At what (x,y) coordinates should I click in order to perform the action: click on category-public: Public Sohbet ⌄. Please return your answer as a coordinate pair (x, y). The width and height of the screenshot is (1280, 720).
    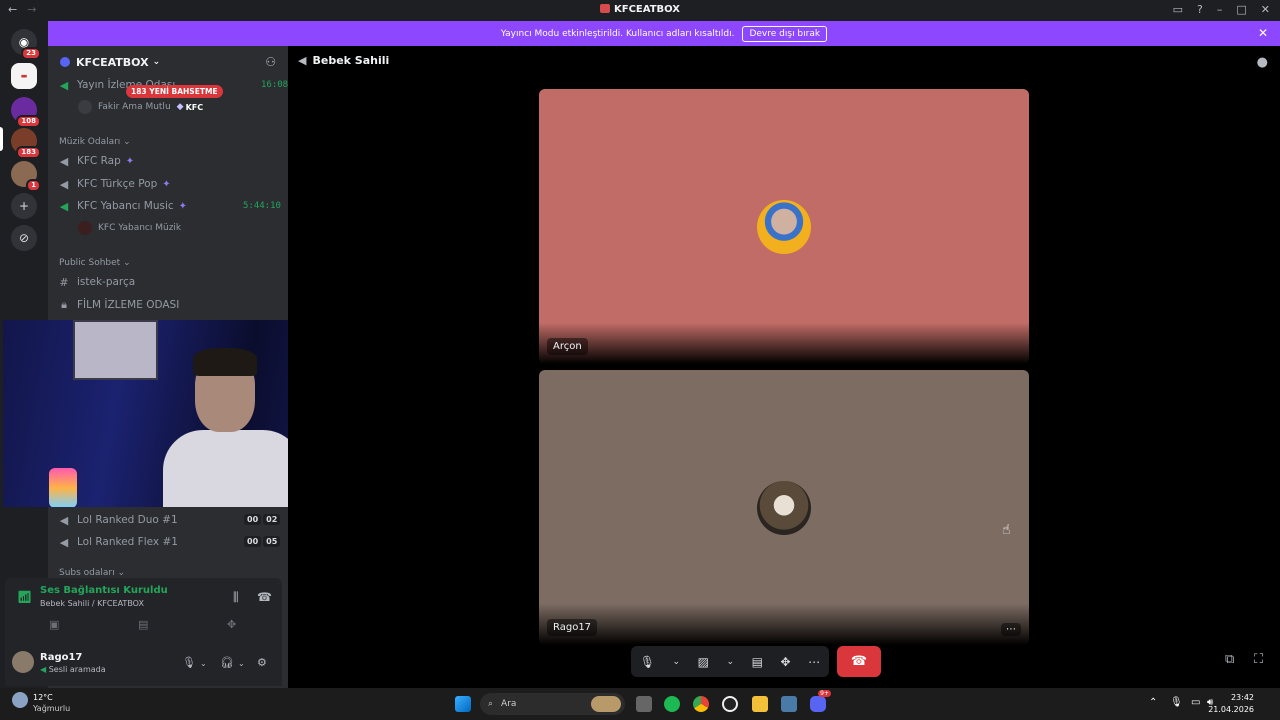
    Looking at the image, I should click on (95, 263).